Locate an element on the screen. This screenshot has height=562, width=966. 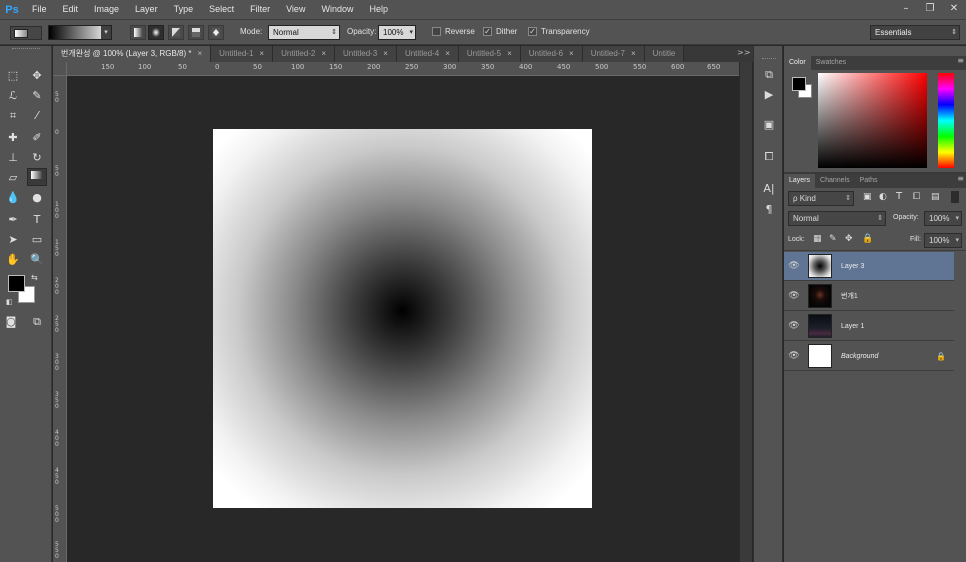
layer-filter-select: ρ Kind ⇕ is located at coordinates (821, 198).